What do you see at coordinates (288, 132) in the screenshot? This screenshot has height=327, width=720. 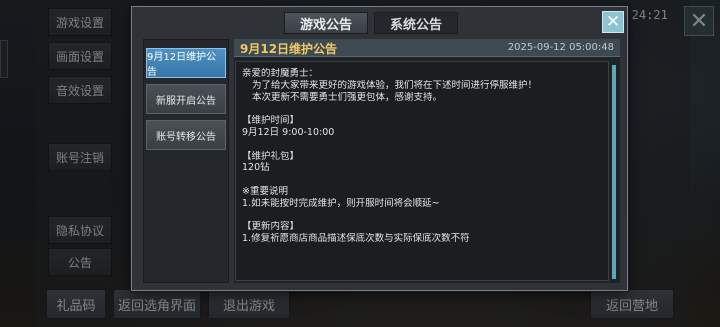 I see `body-line: 9月12日 9:00-10:00` at bounding box center [288, 132].